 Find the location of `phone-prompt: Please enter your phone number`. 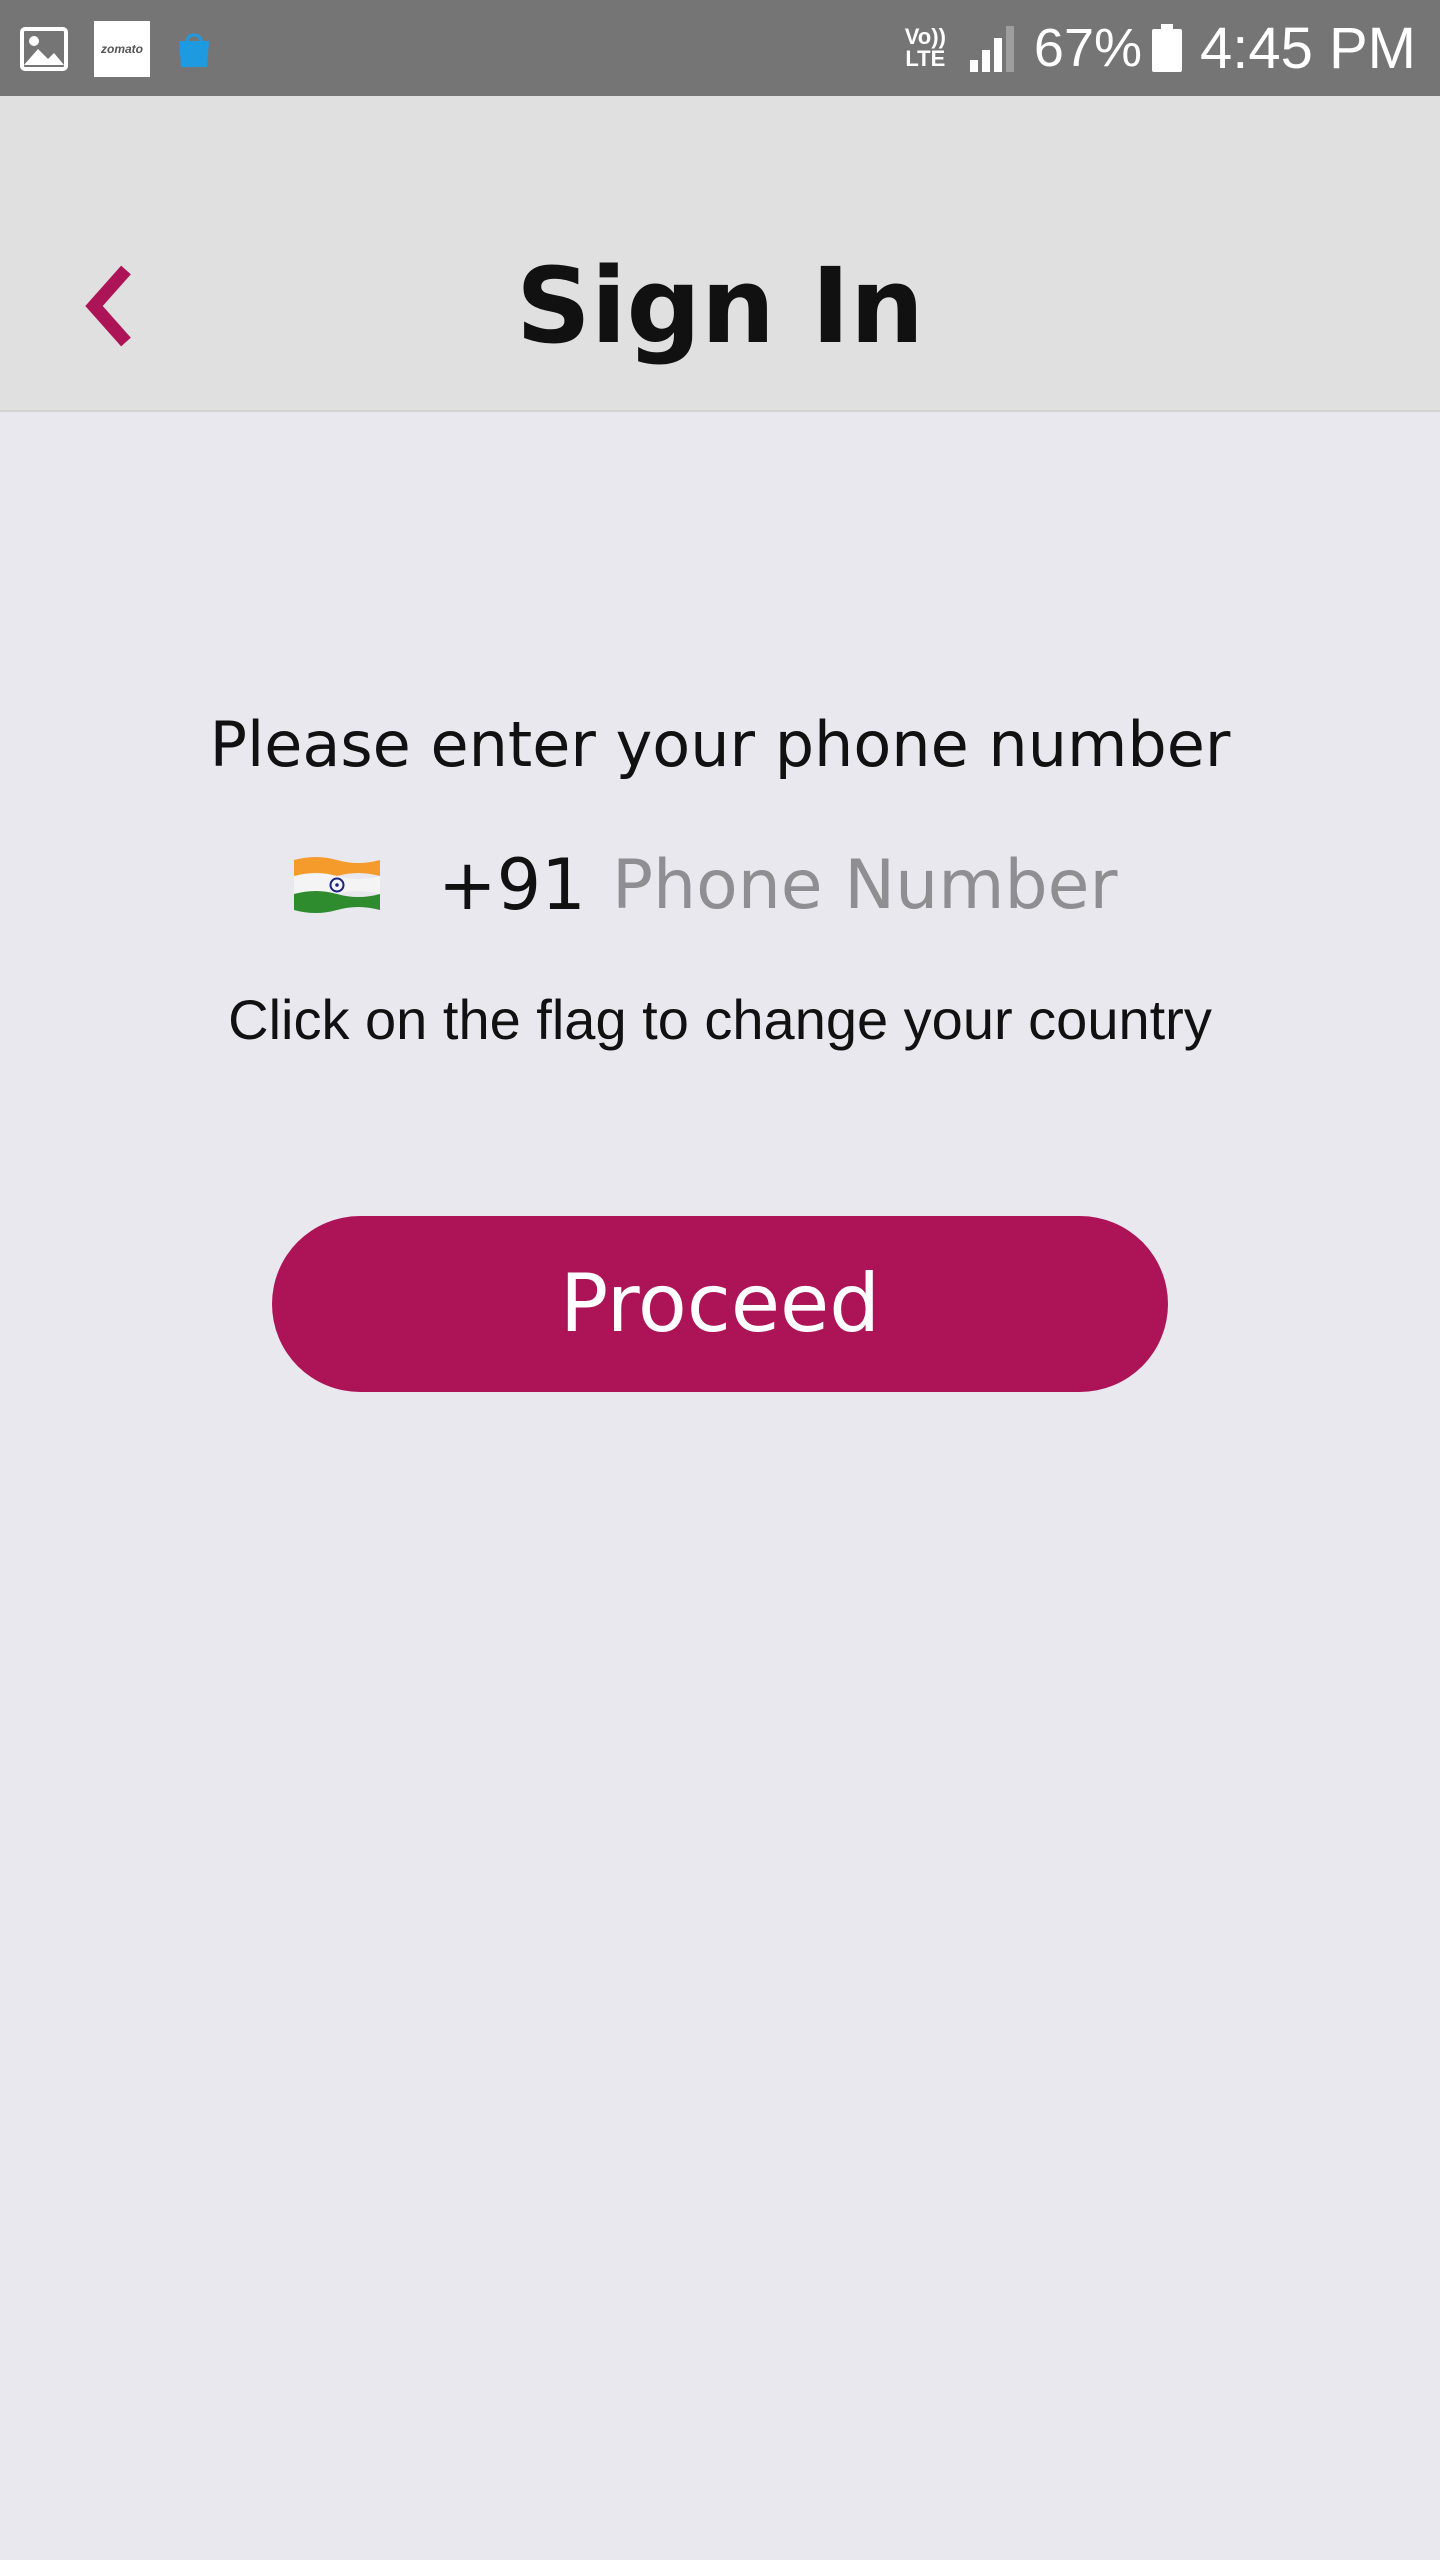

phone-prompt: Please enter your phone number is located at coordinates (720, 744).